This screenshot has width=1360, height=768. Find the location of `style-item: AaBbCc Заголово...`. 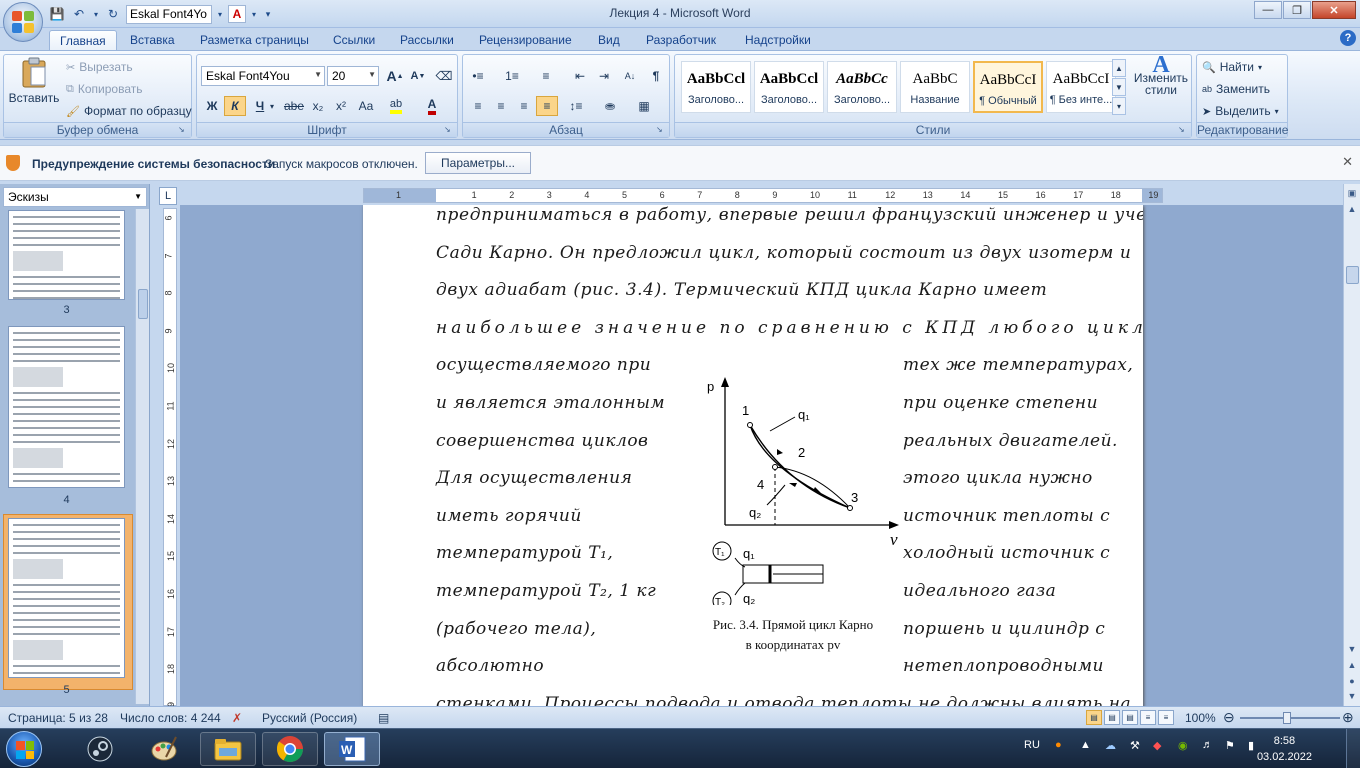

style-item: AaBbCc Заголово... is located at coordinates (862, 87).